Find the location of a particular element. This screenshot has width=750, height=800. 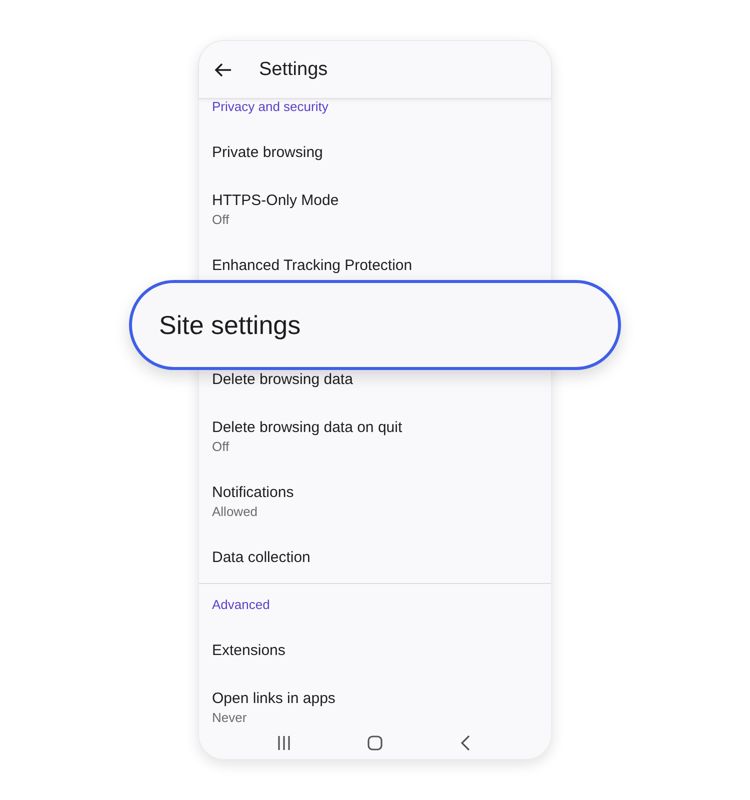

item-title: Delete browsing data on quit is located at coordinates (308, 428).